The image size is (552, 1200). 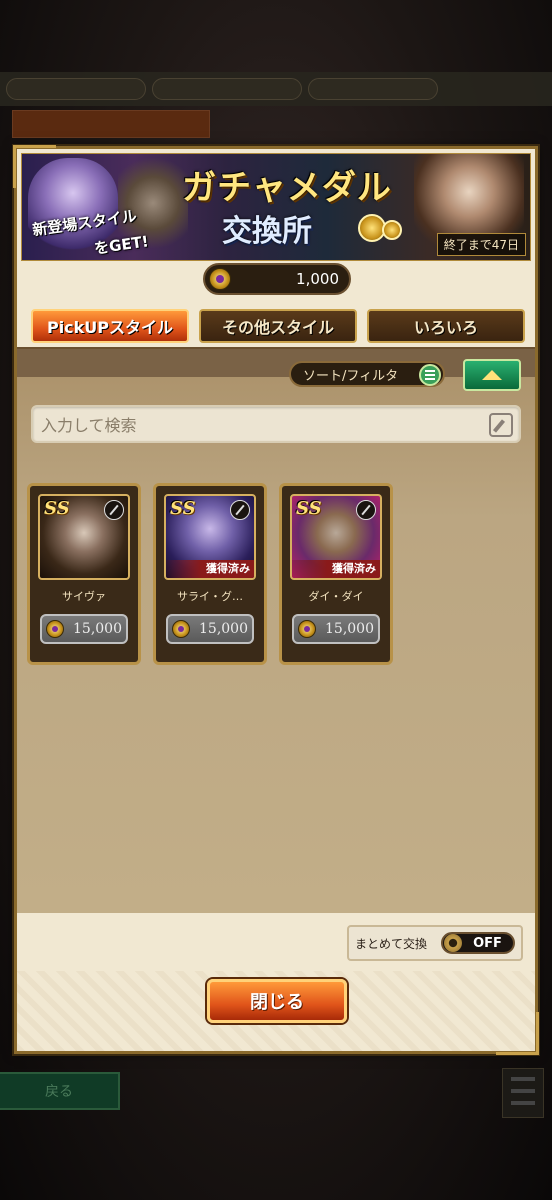 What do you see at coordinates (487, 943) in the screenshot?
I see `toggle-state: OFF` at bounding box center [487, 943].